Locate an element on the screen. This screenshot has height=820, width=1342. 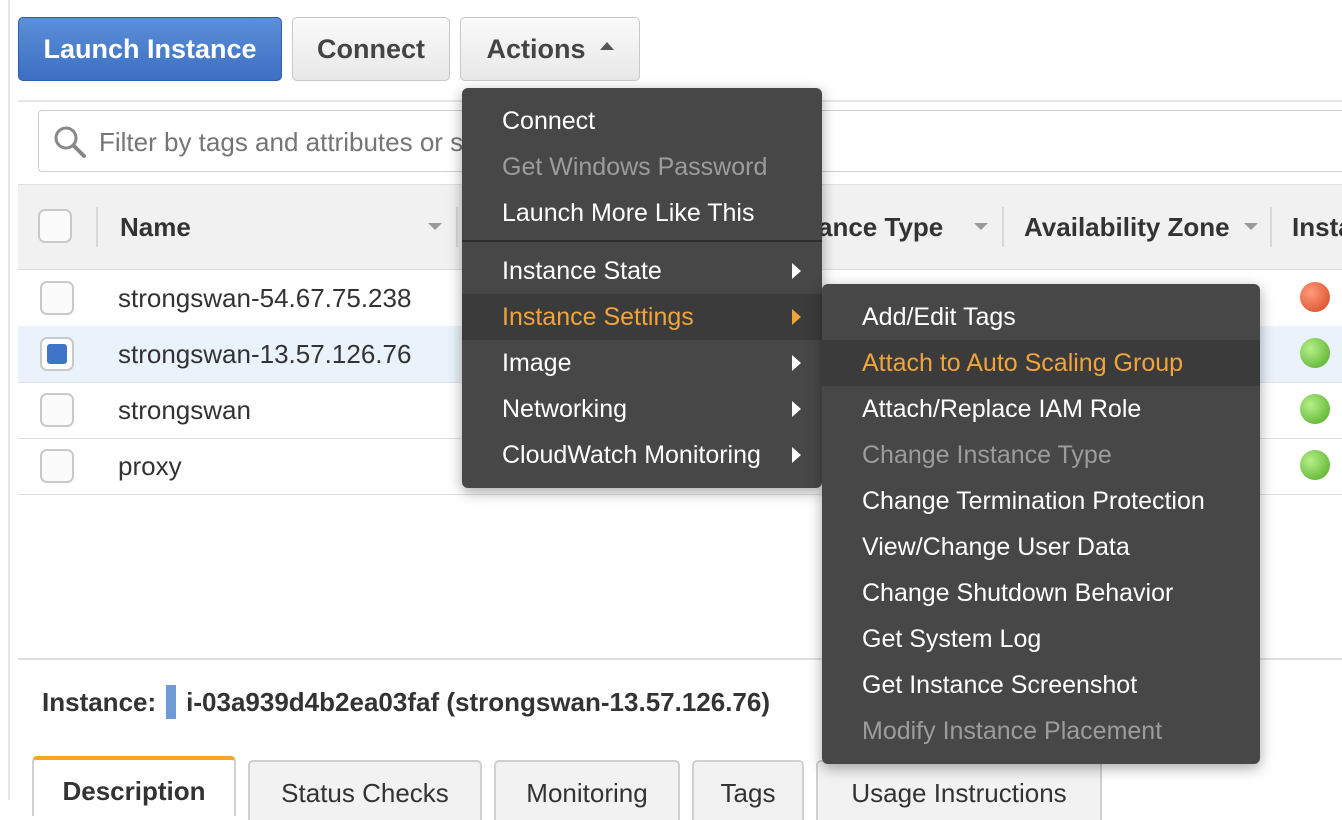
instance-name: strongswan-13.57.126.76 is located at coordinates (265, 353).